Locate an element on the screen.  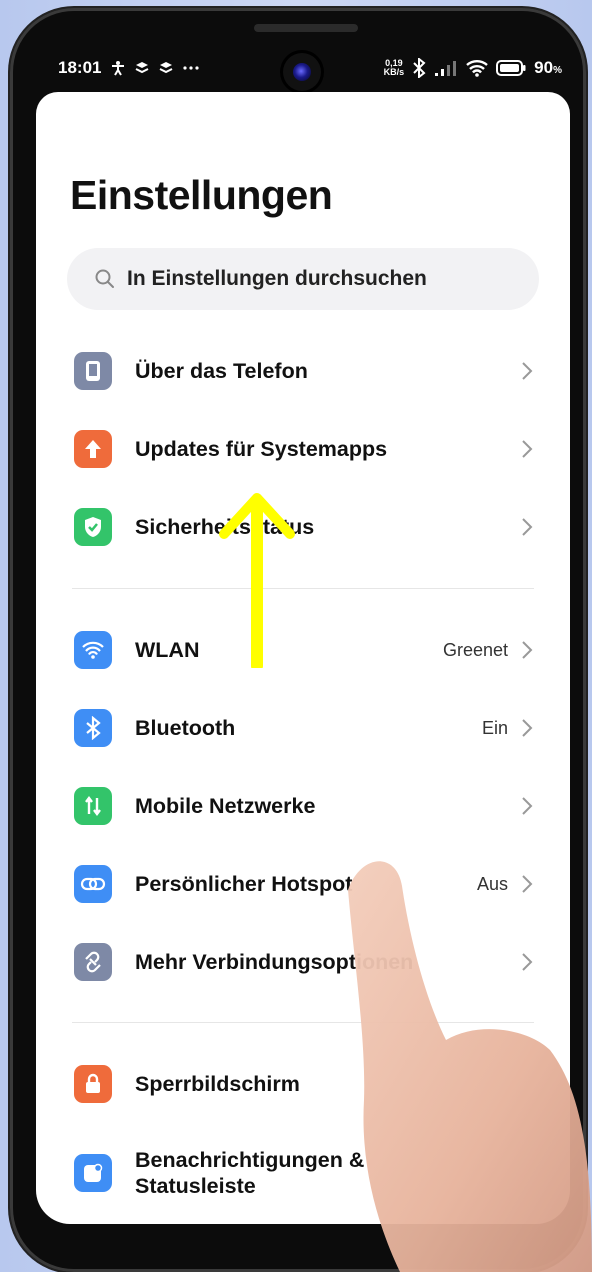
settings-item-security-status: Sicherheitsstatus is located at coordinates (303, 527).